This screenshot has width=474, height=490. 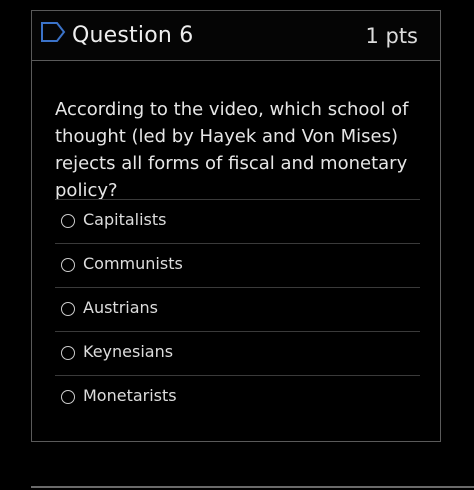 I want to click on question-header: Question 6 1 pts, so click(x=236, y=36).